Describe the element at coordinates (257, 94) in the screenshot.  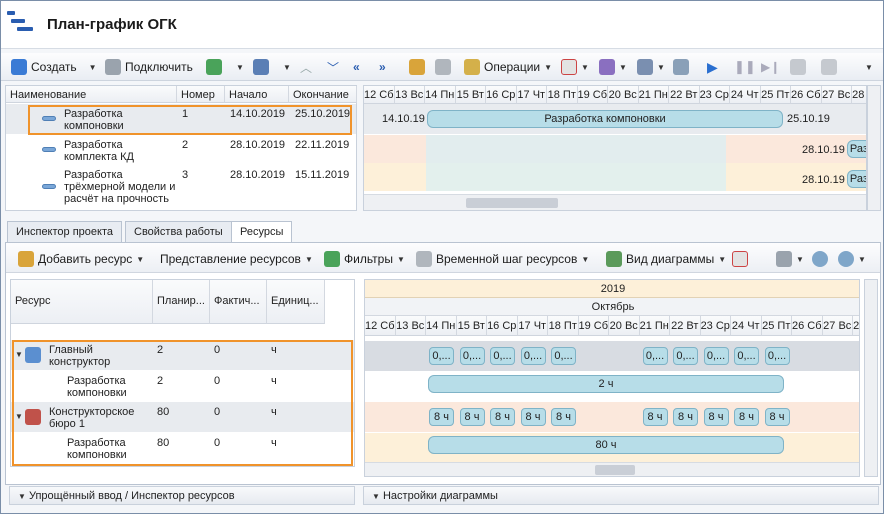
I see `column-header-start: Начало` at that location.